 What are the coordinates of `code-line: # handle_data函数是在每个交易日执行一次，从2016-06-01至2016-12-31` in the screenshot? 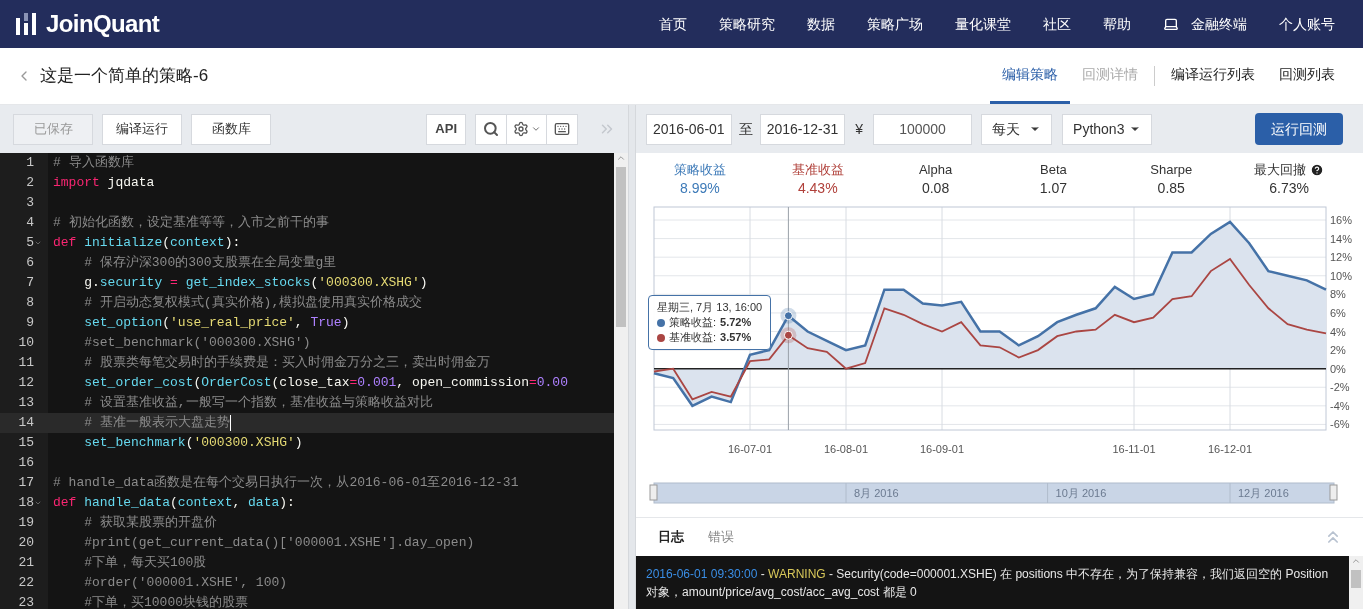 It's located at (285, 483).